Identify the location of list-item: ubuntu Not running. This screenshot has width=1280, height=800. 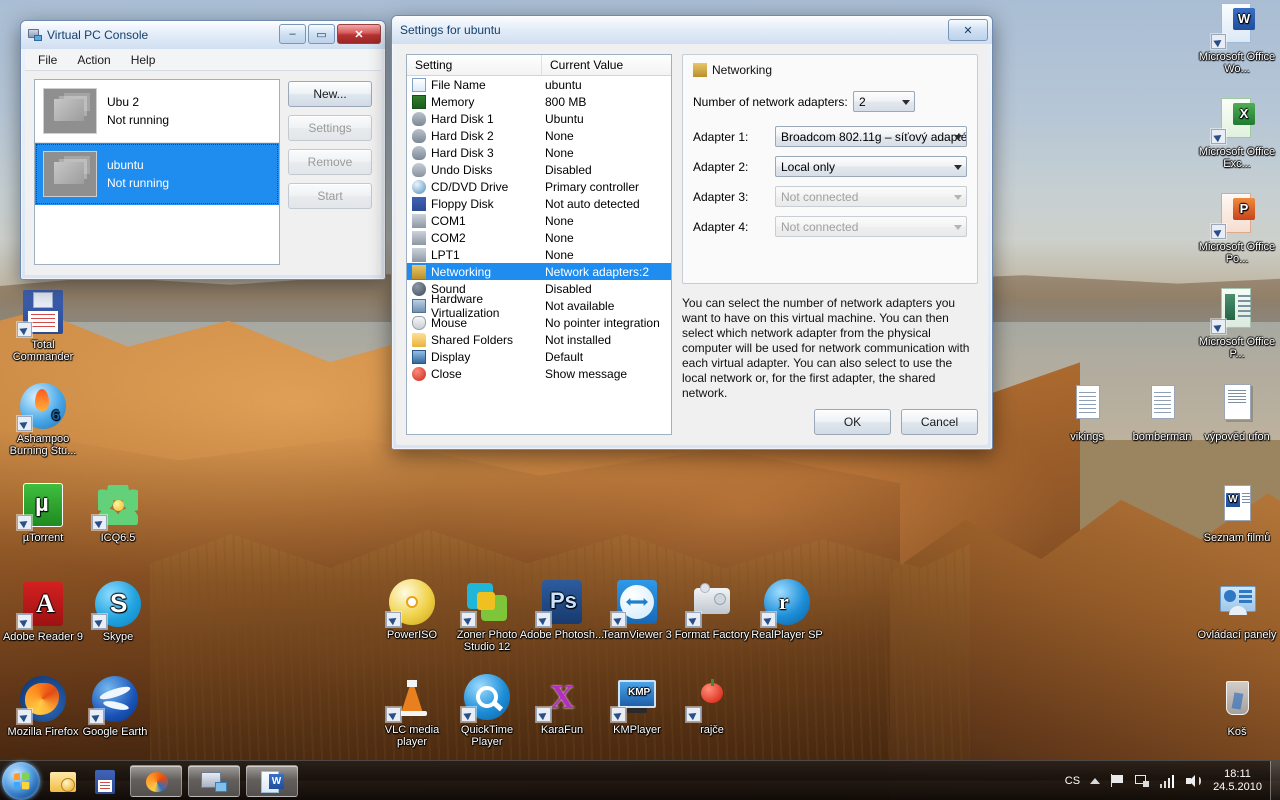
(157, 174).